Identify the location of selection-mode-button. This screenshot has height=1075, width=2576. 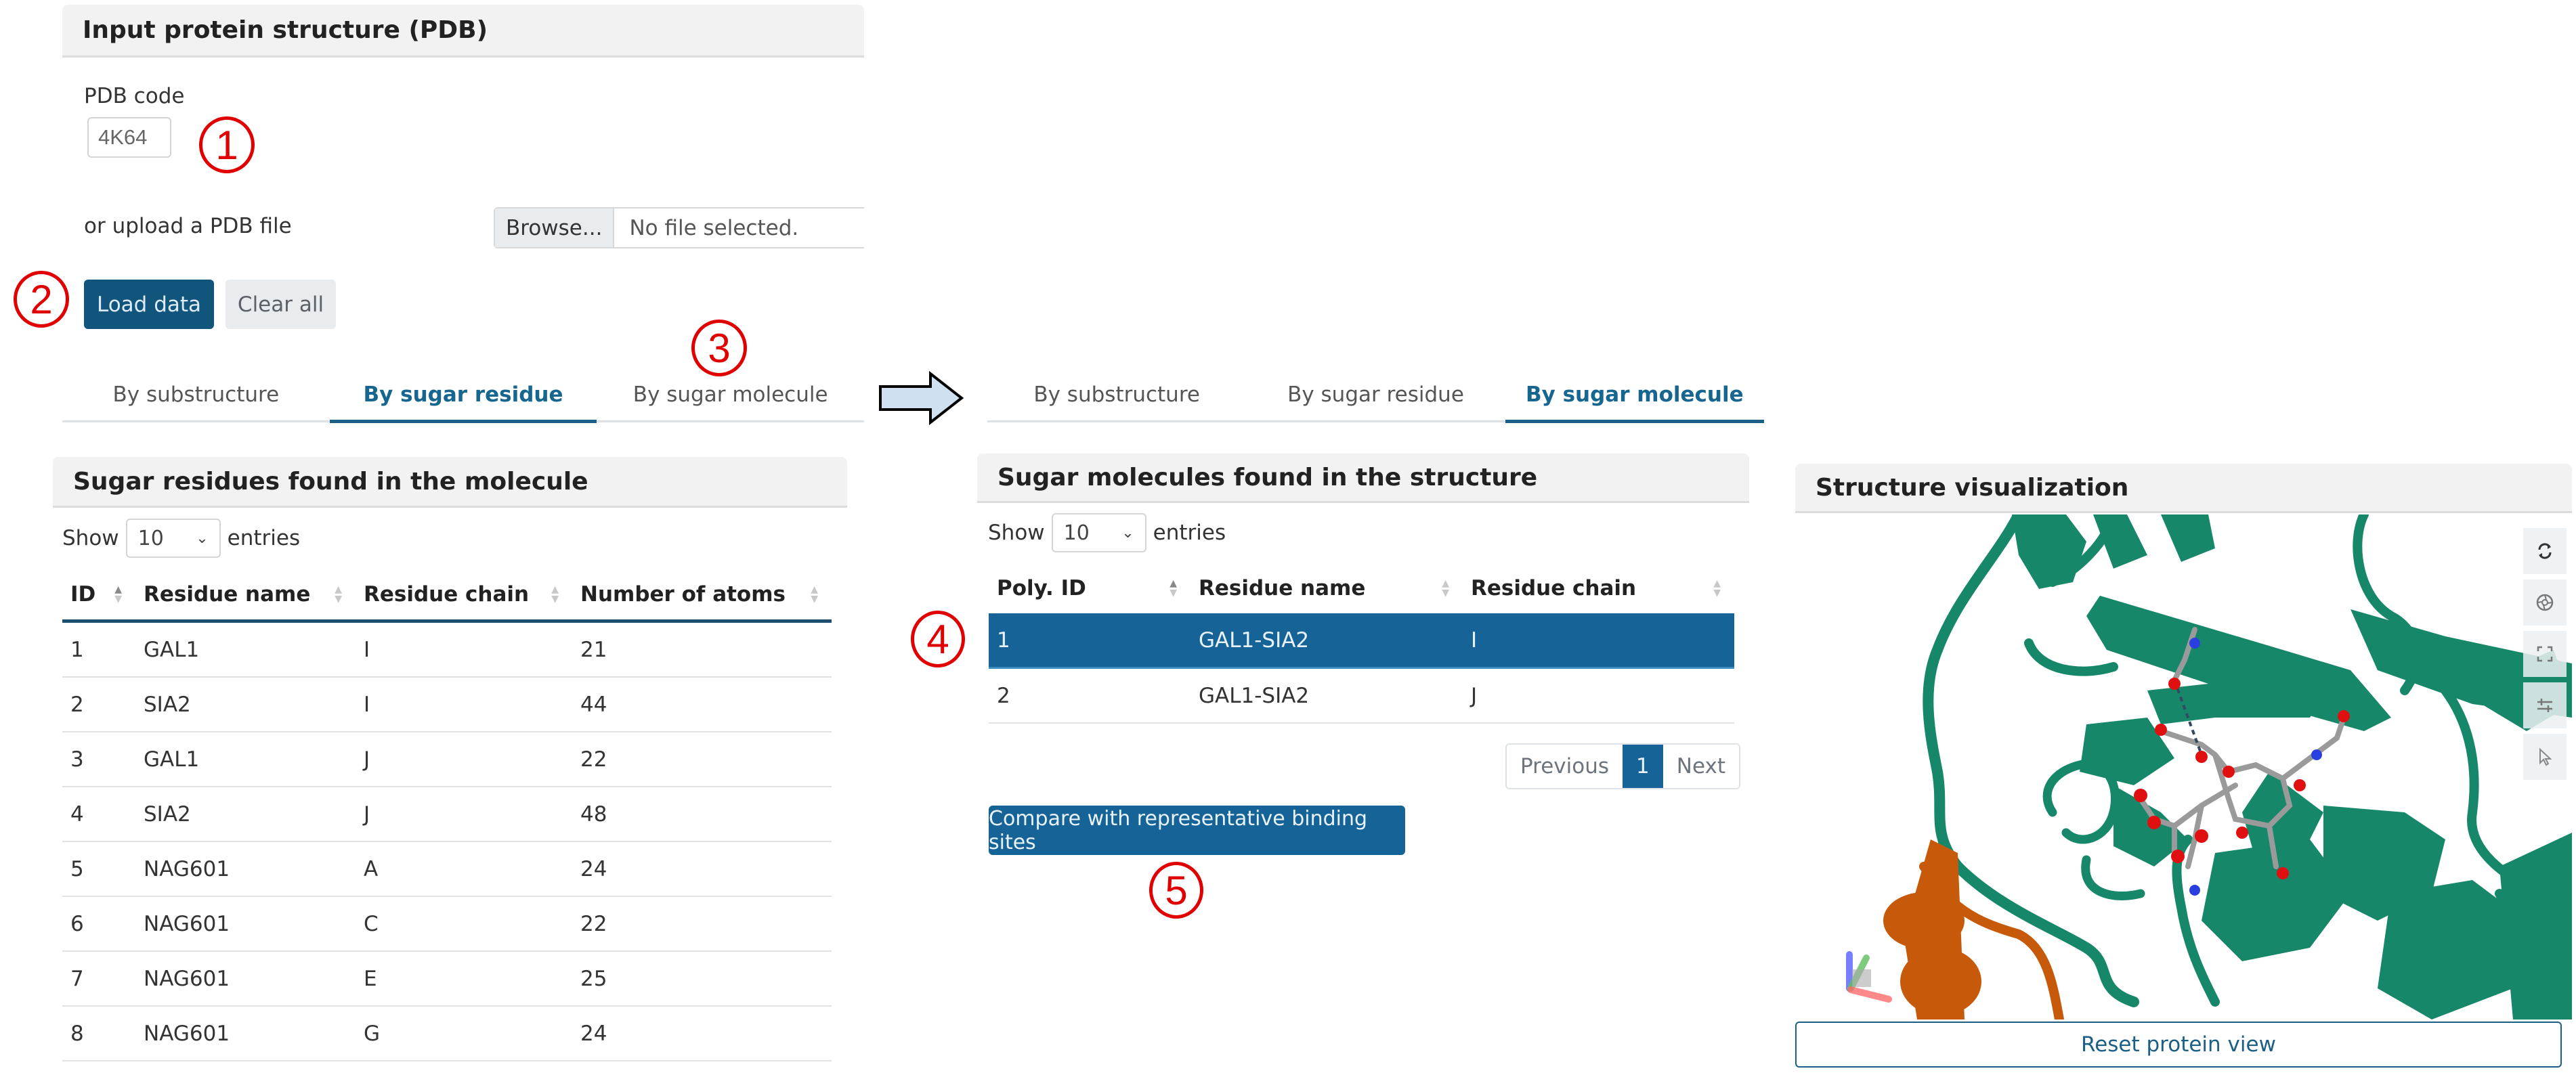
(2545, 757).